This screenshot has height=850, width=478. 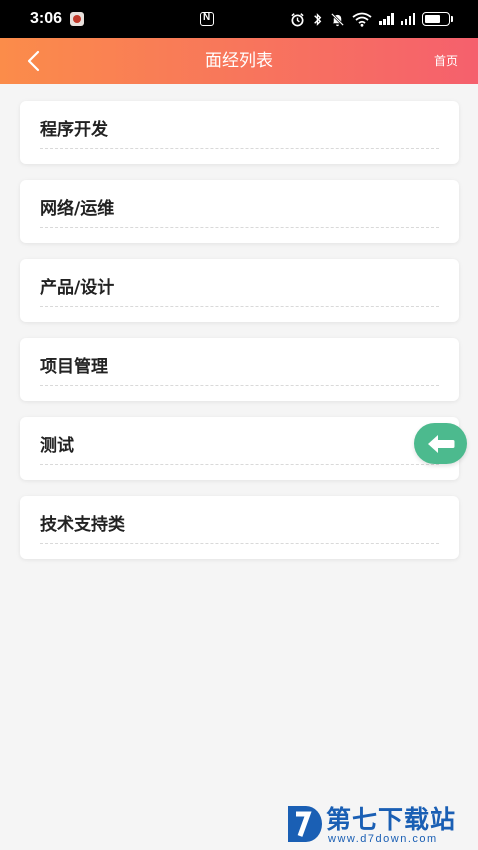 What do you see at coordinates (239, 211) in the screenshot?
I see `category-card-network-ops: 网络/运维` at bounding box center [239, 211].